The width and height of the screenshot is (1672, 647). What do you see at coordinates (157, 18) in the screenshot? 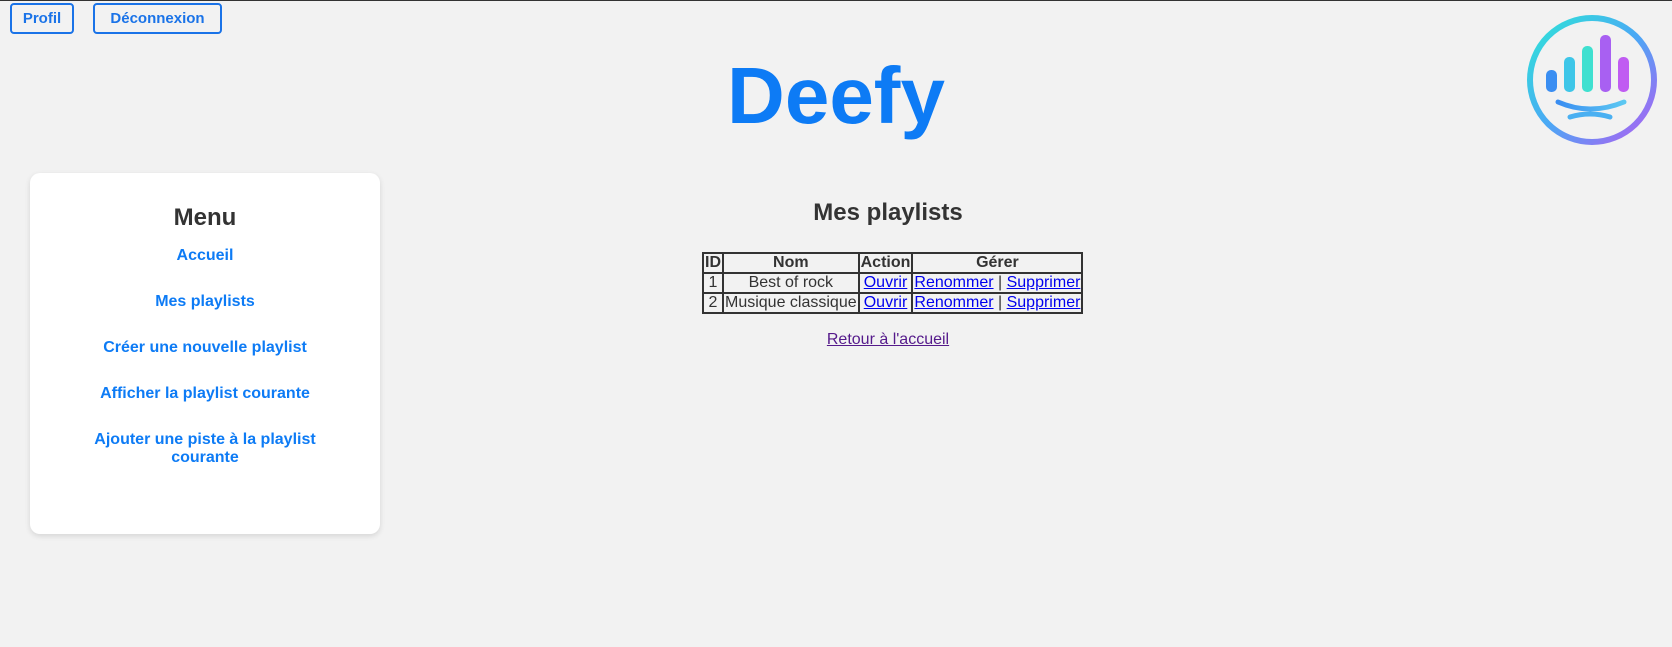
I see `logout-button: Déconnexion` at bounding box center [157, 18].